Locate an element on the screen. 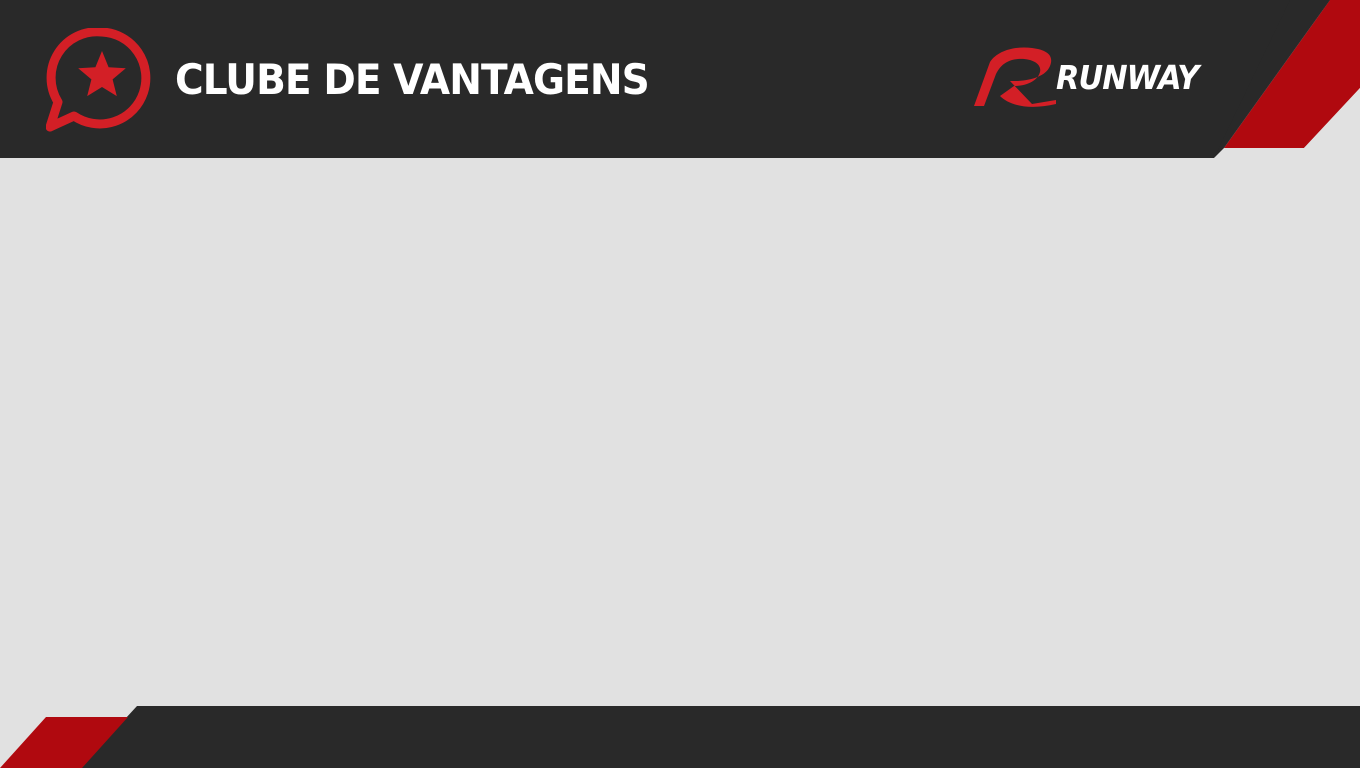  footer-background is located at coordinates (680, 737).